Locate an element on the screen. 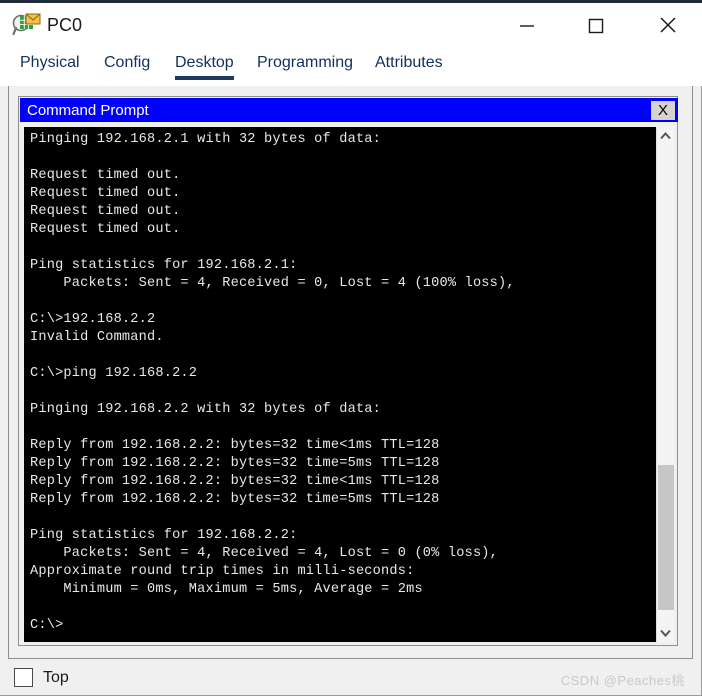 Image resolution: width=702 pixels, height=696 pixels. minimize-icon is located at coordinates (527, 26).